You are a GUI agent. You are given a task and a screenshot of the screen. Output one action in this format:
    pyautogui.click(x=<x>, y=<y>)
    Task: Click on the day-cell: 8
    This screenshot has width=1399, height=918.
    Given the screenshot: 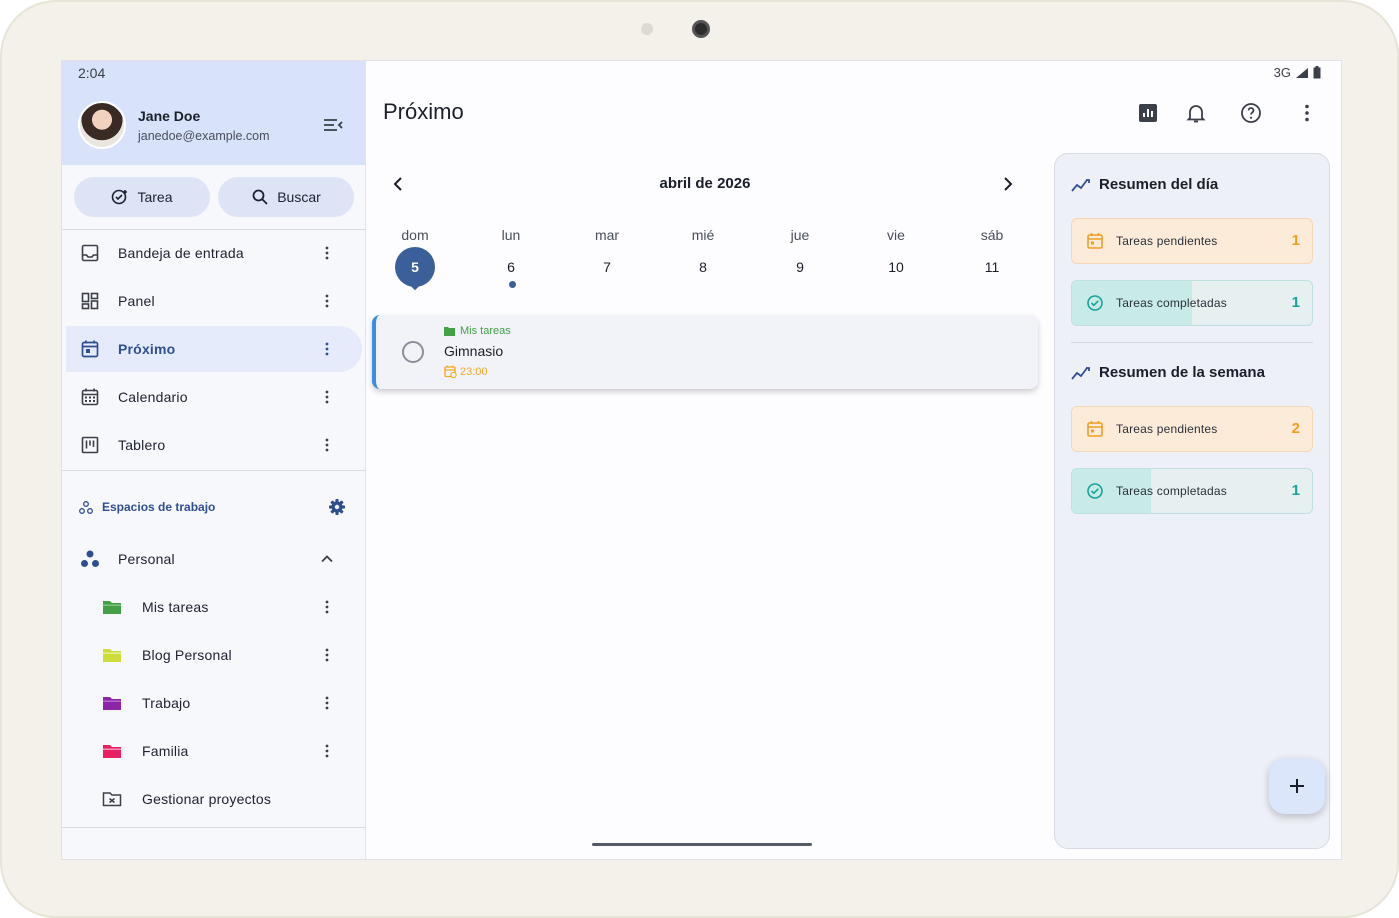 What is the action you would take?
    pyautogui.click(x=703, y=267)
    